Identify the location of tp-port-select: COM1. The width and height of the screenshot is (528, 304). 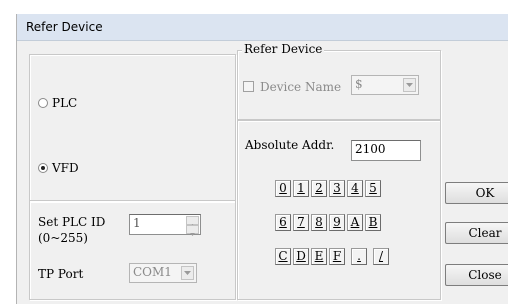
(163, 273).